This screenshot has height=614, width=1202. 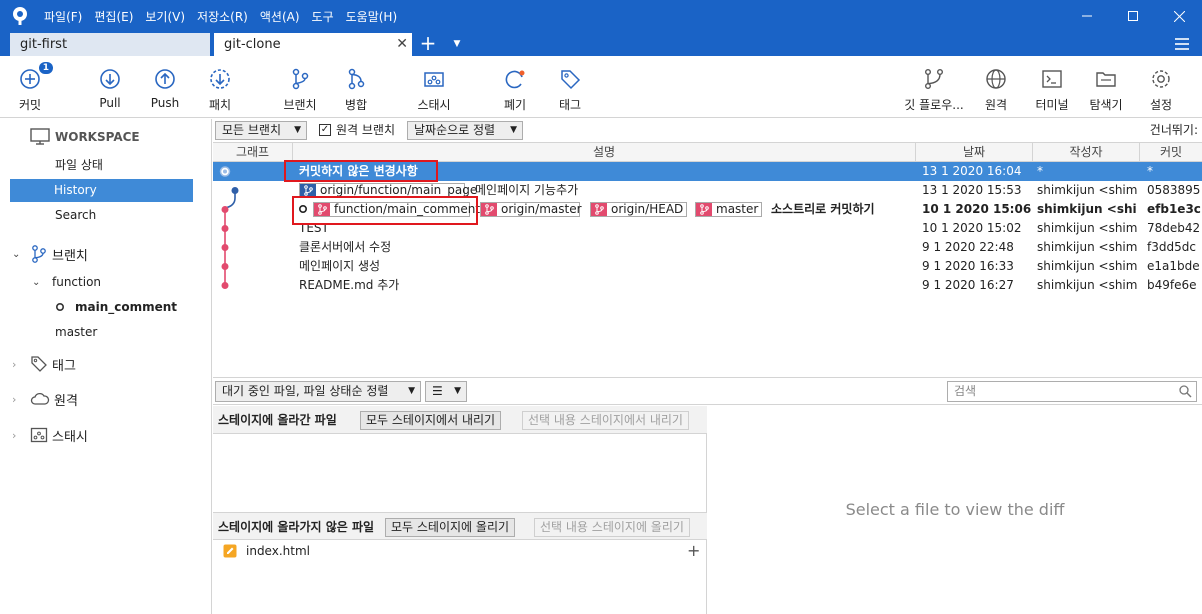 What do you see at coordinates (50, 254) in the screenshot?
I see `sidebar-branches-header: ⌄ 브랜치` at bounding box center [50, 254].